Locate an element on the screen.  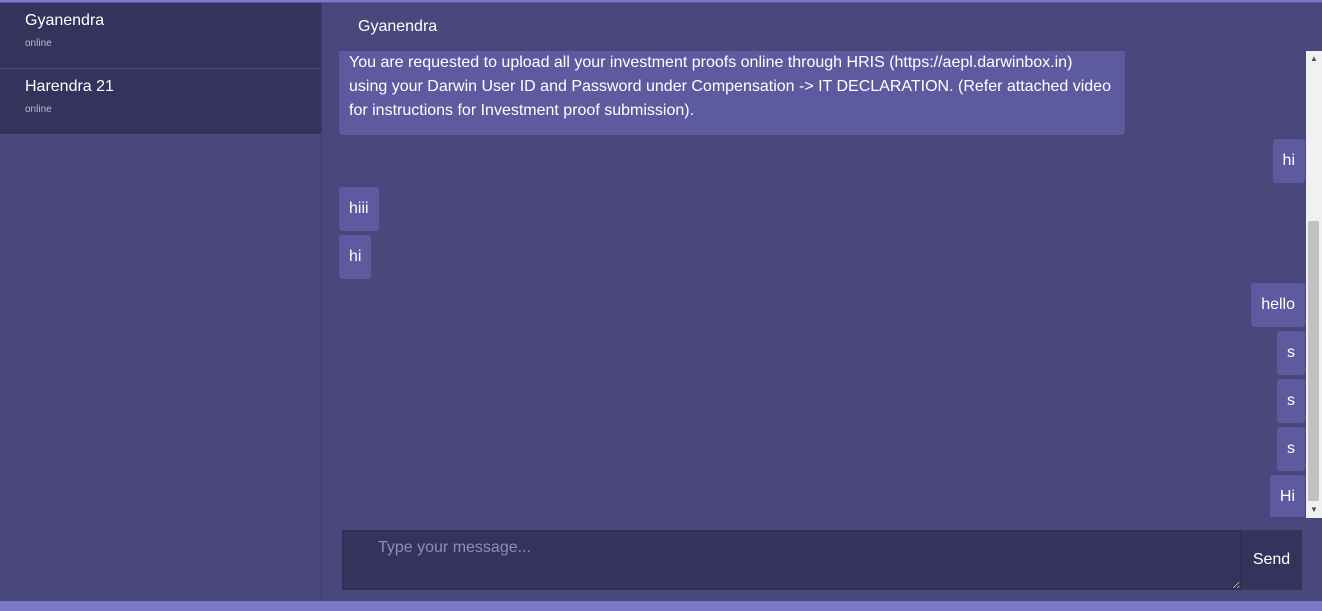
message-composer: Send is located at coordinates (822, 560).